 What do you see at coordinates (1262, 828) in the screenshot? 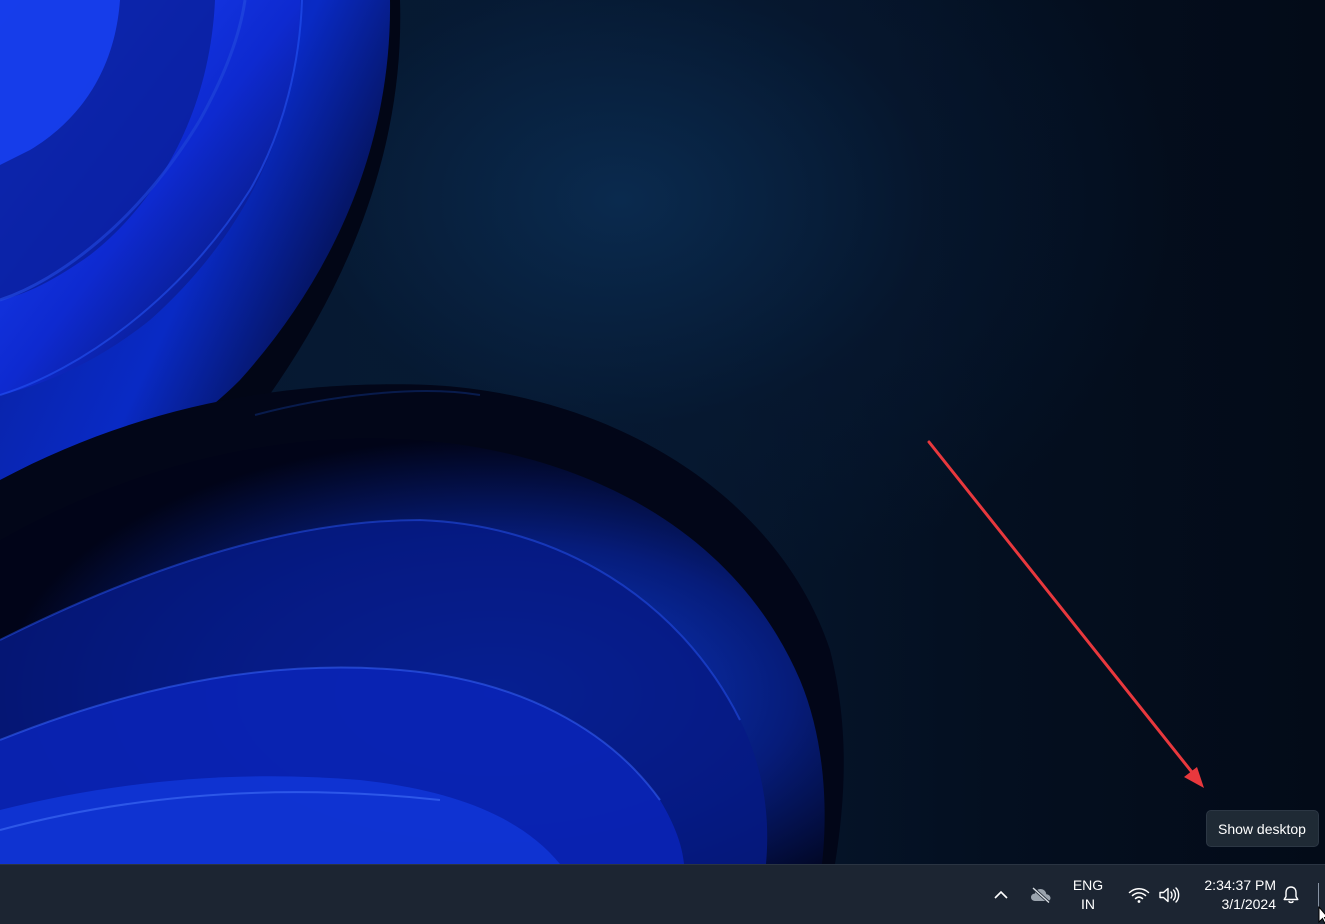
I see `show-desktop-tooltip: Show desktop` at bounding box center [1262, 828].